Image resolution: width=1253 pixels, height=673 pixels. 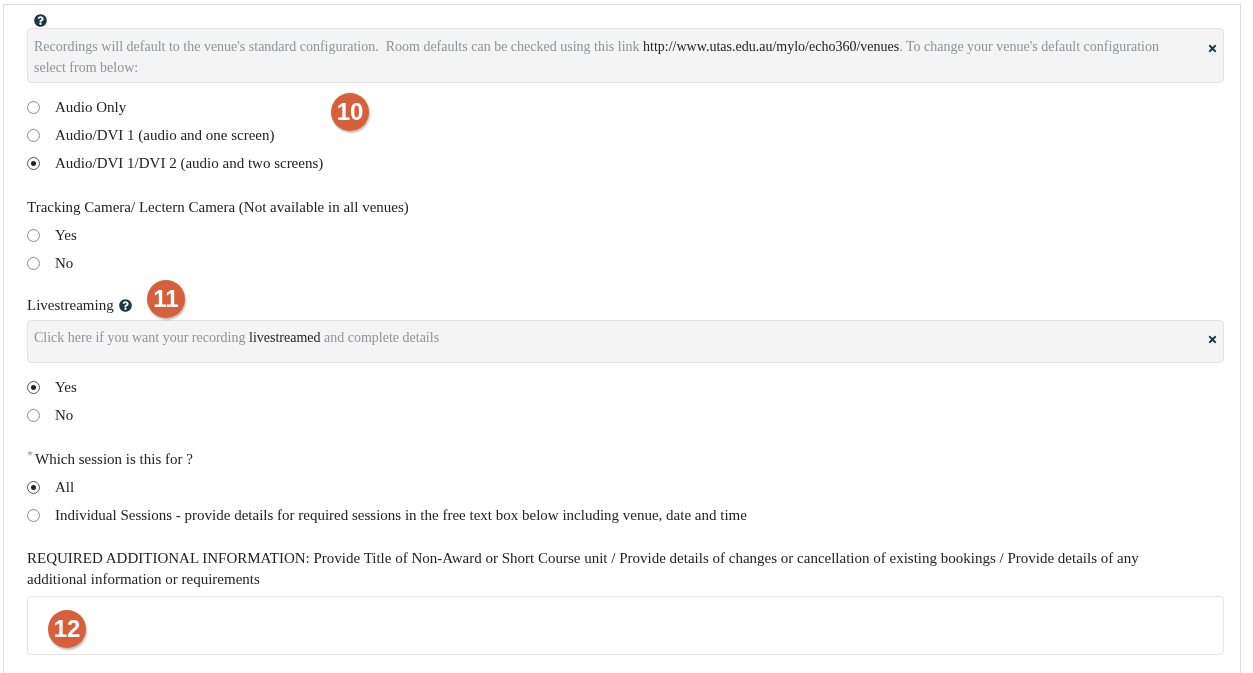 What do you see at coordinates (166, 299) in the screenshot?
I see `numbered-callout: 11` at bounding box center [166, 299].